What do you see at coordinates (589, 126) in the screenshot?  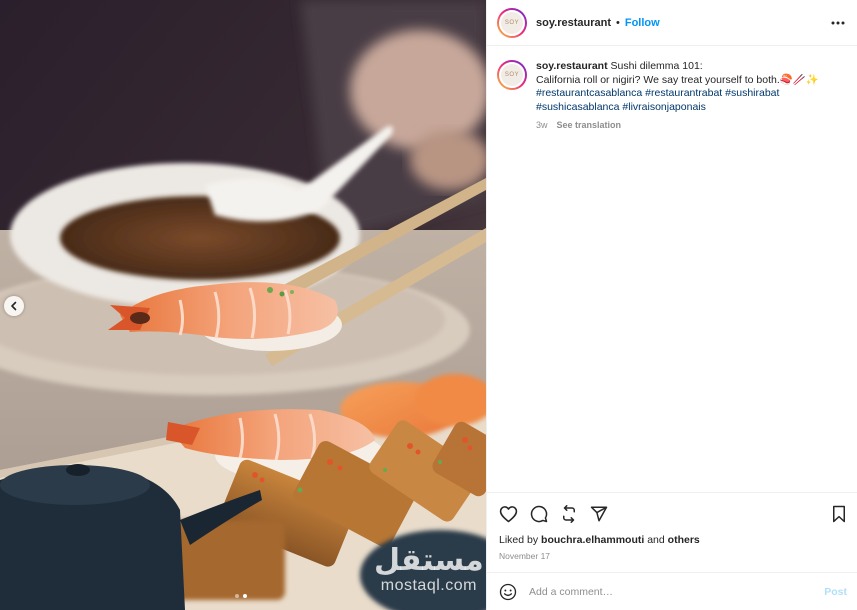 I see `see-translation-button: See translation` at bounding box center [589, 126].